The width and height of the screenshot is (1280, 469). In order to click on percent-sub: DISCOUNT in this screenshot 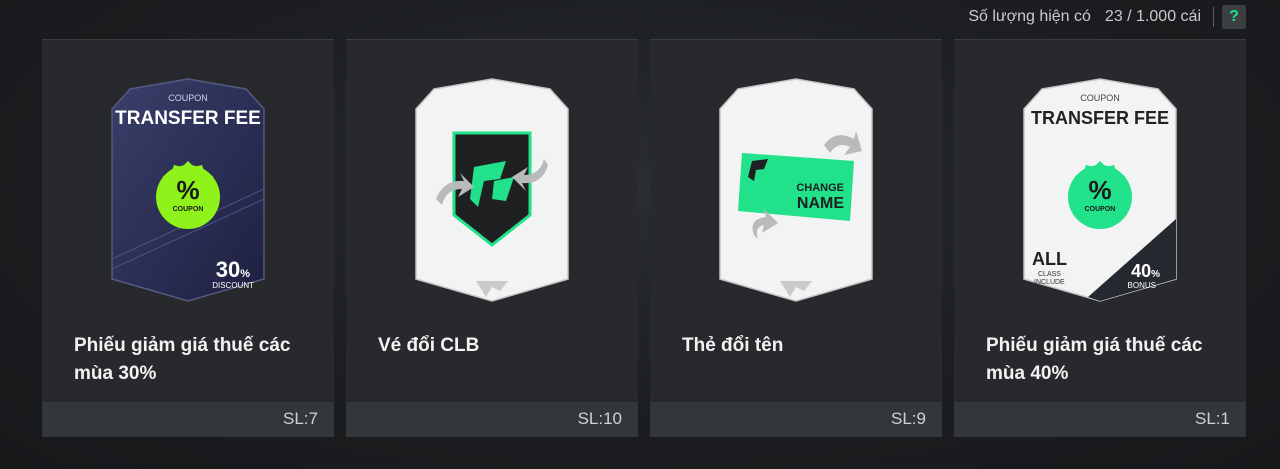, I will do `click(233, 285)`.